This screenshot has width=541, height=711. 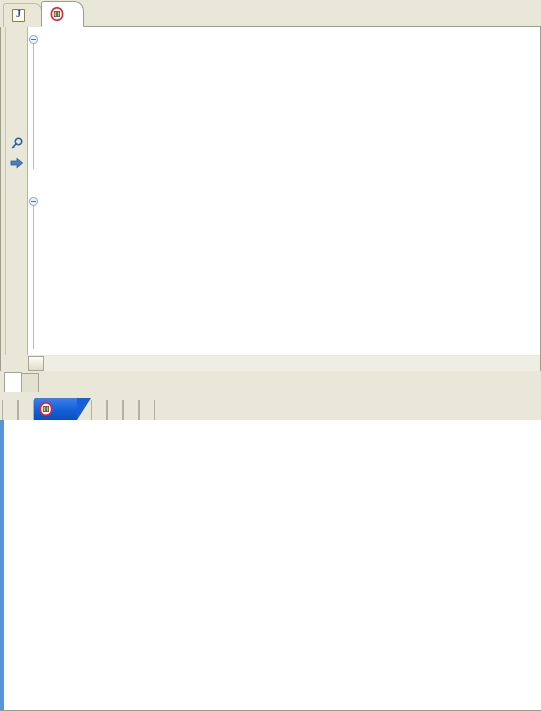 I want to click on fold-toggle-rule-b-to-c, so click(x=33, y=201).